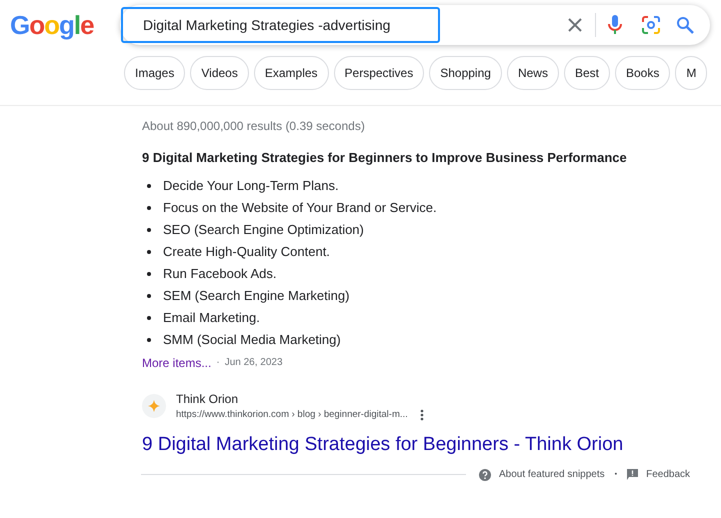  Describe the element at coordinates (642, 73) in the screenshot. I see `filter-chip: Books` at that location.